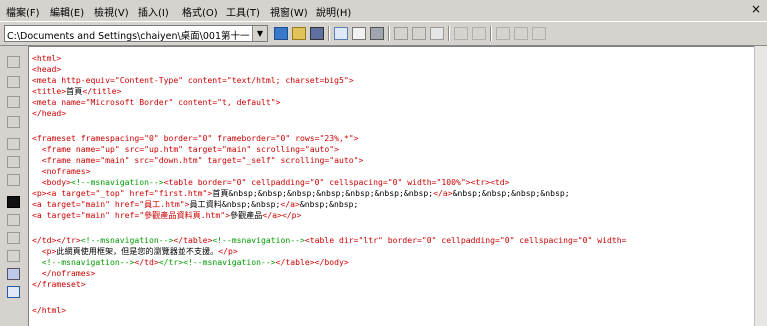 The height and width of the screenshot is (326, 767). I want to click on check-icon, so click(13, 238).